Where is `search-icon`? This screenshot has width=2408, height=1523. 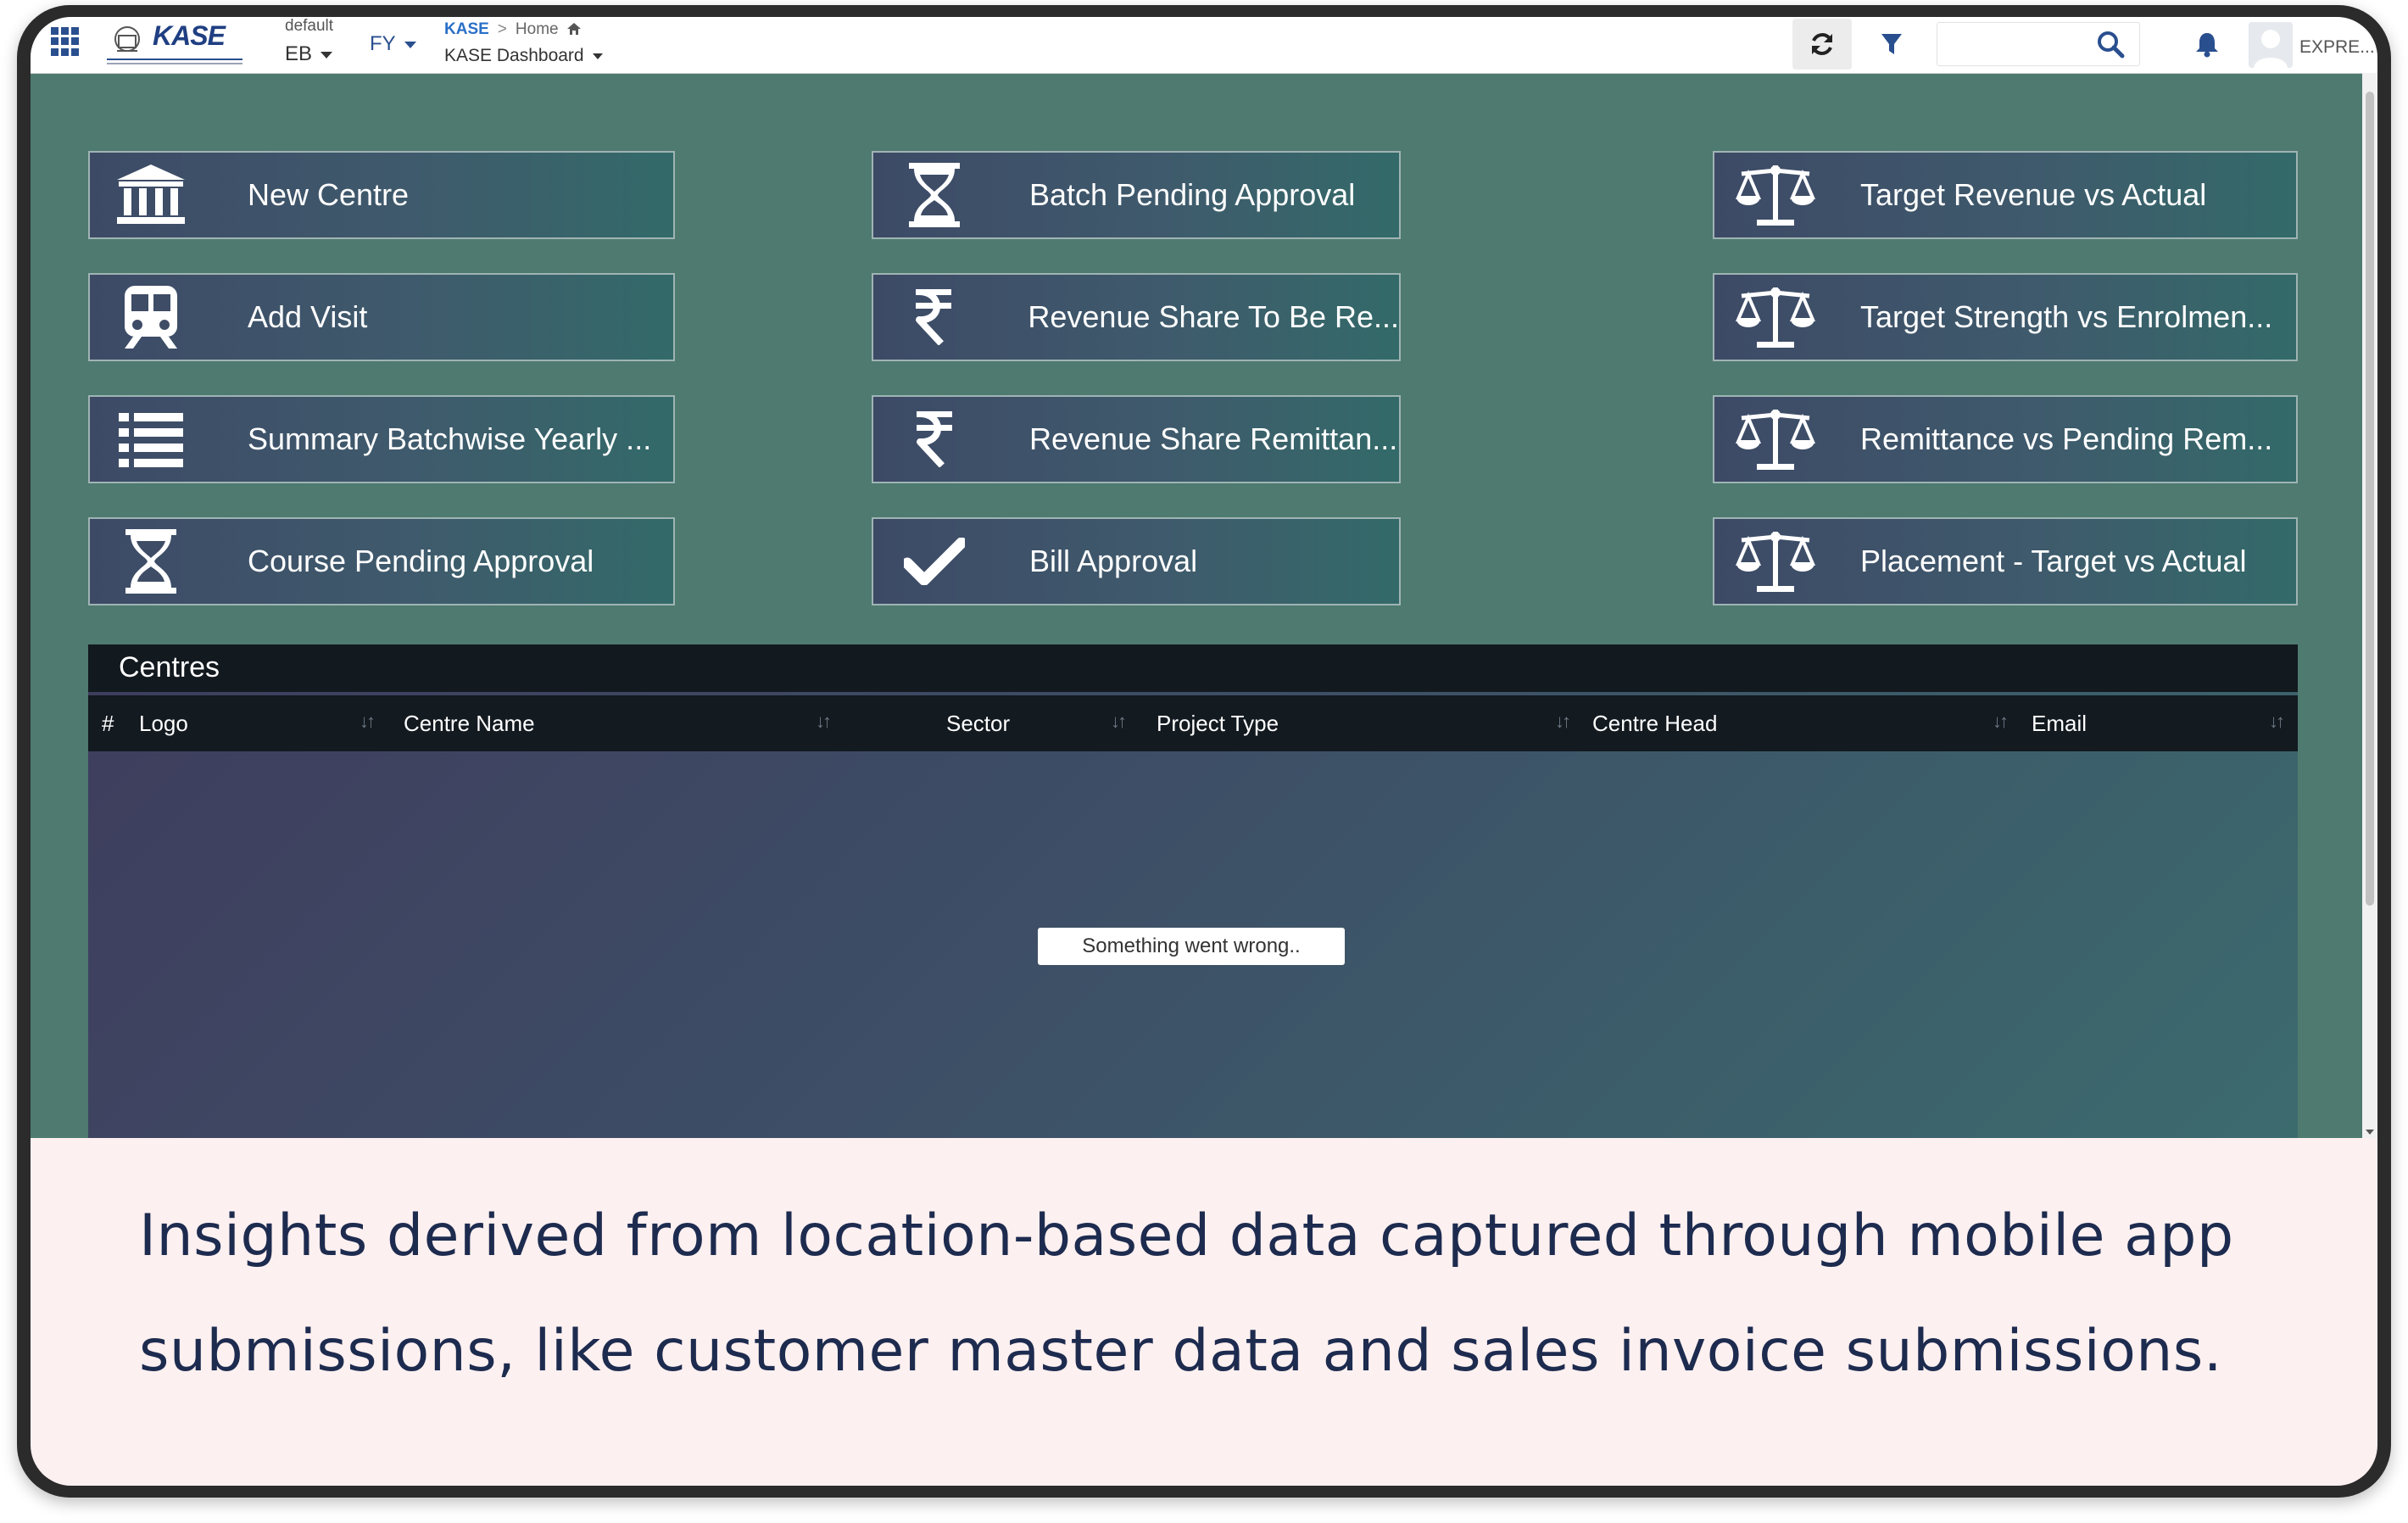 search-icon is located at coordinates (2111, 45).